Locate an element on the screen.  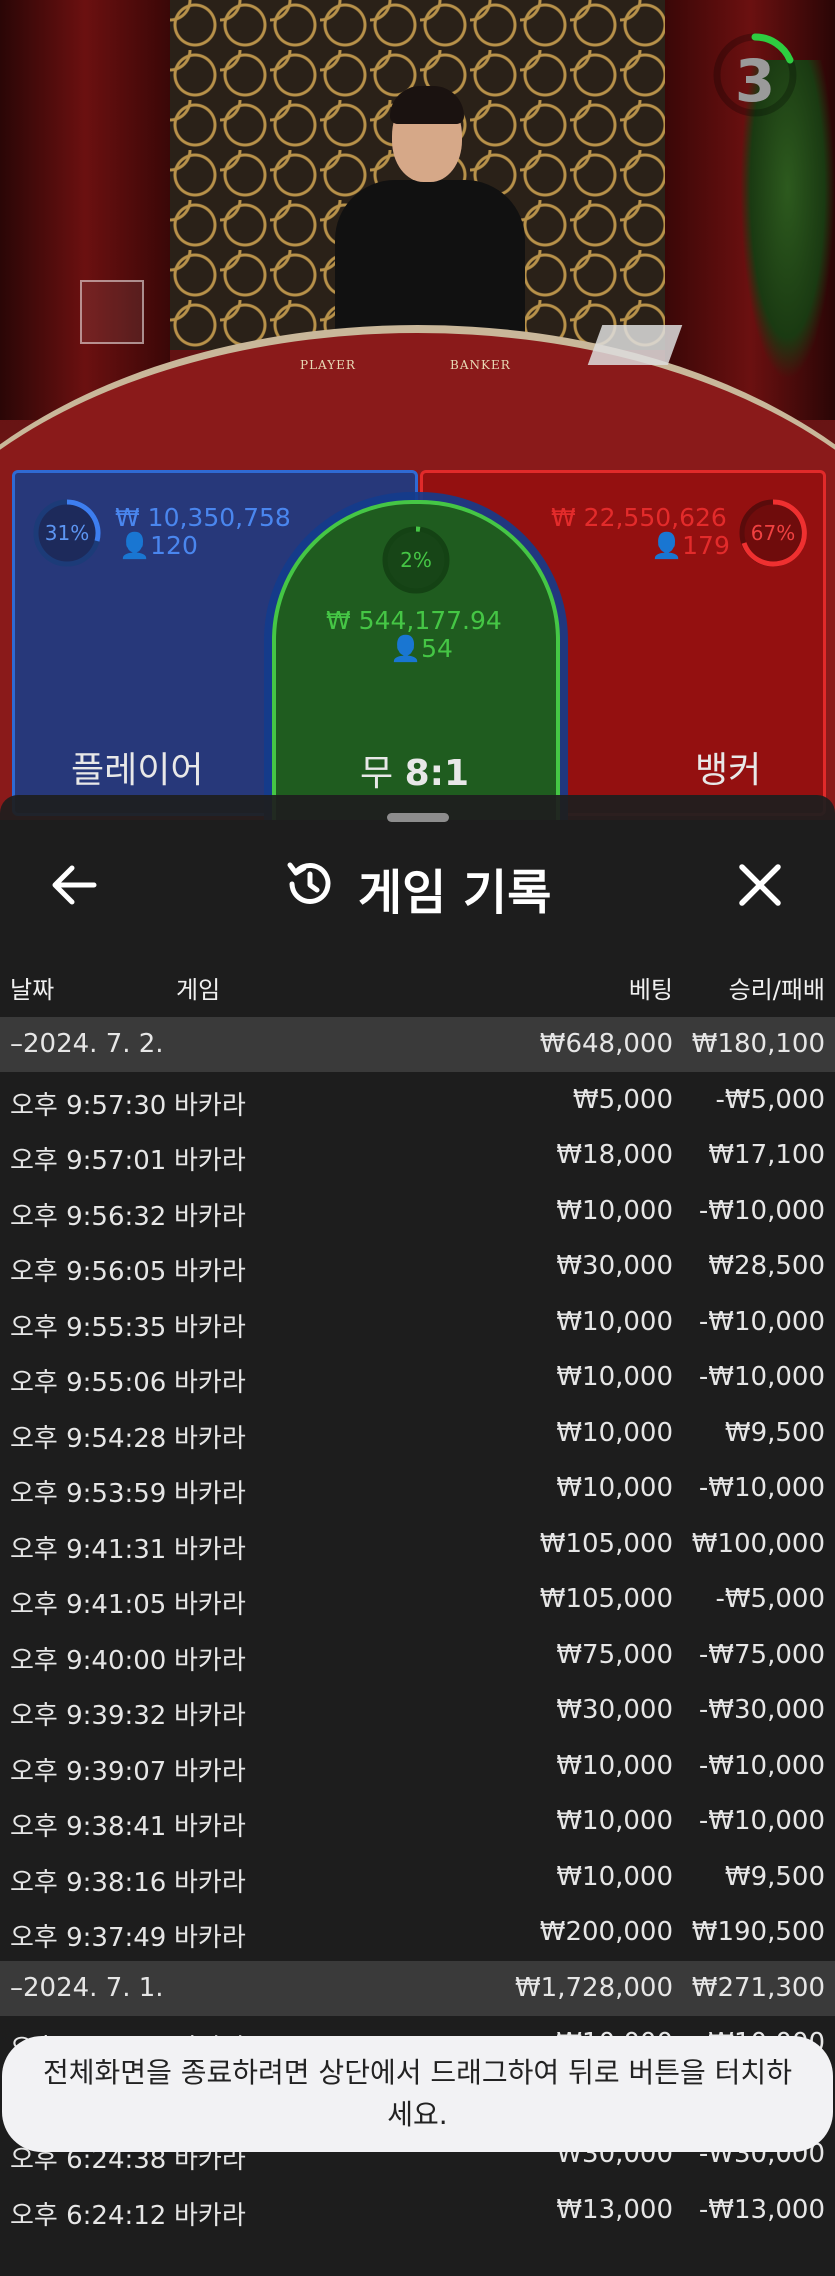
tie-label: 무 8:1 is located at coordinates (415, 773).